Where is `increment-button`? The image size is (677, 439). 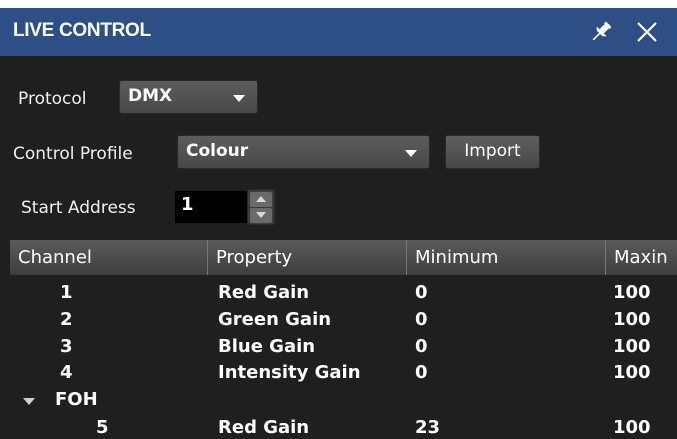 increment-button is located at coordinates (261, 199).